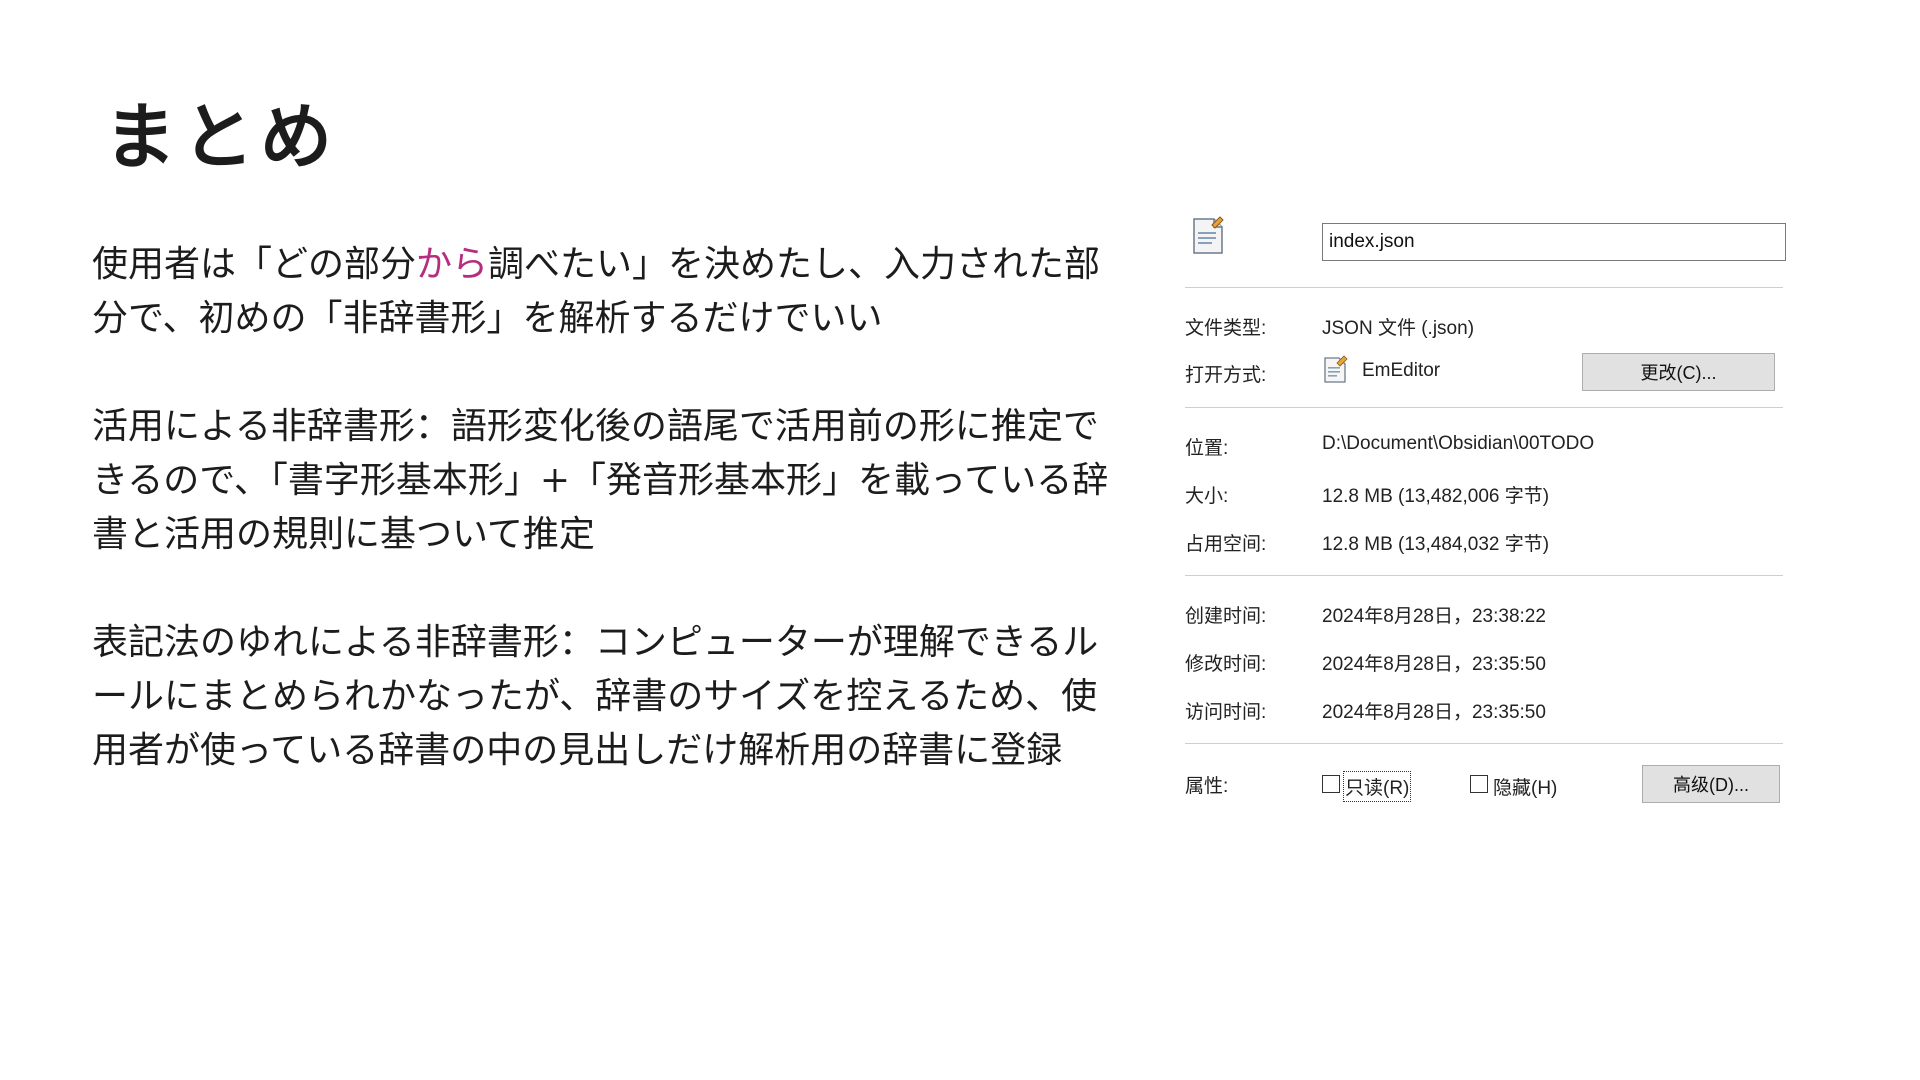 The height and width of the screenshot is (1080, 1920). What do you see at coordinates (1458, 443) in the screenshot?
I see `location-value: D:\Document\Obsidian\00TODO` at bounding box center [1458, 443].